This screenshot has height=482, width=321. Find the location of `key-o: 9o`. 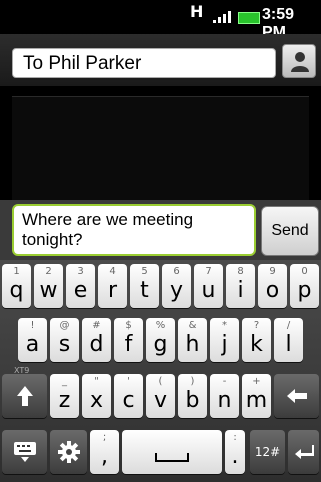

key-o: 9o is located at coordinates (272, 286).